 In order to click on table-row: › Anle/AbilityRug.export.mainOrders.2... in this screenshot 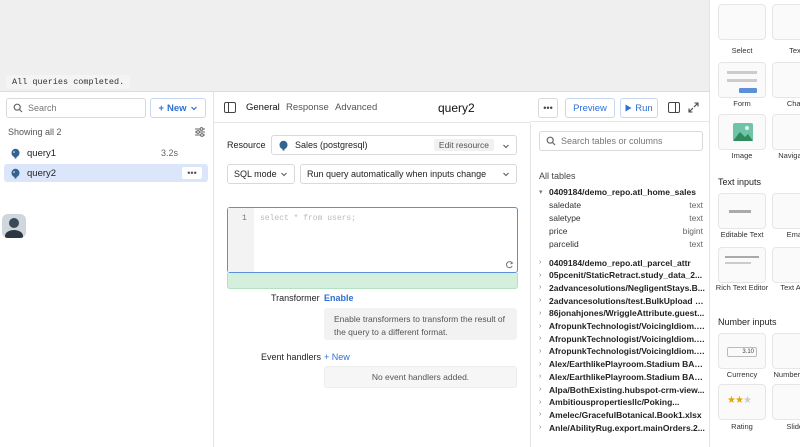, I will do `click(622, 427)`.